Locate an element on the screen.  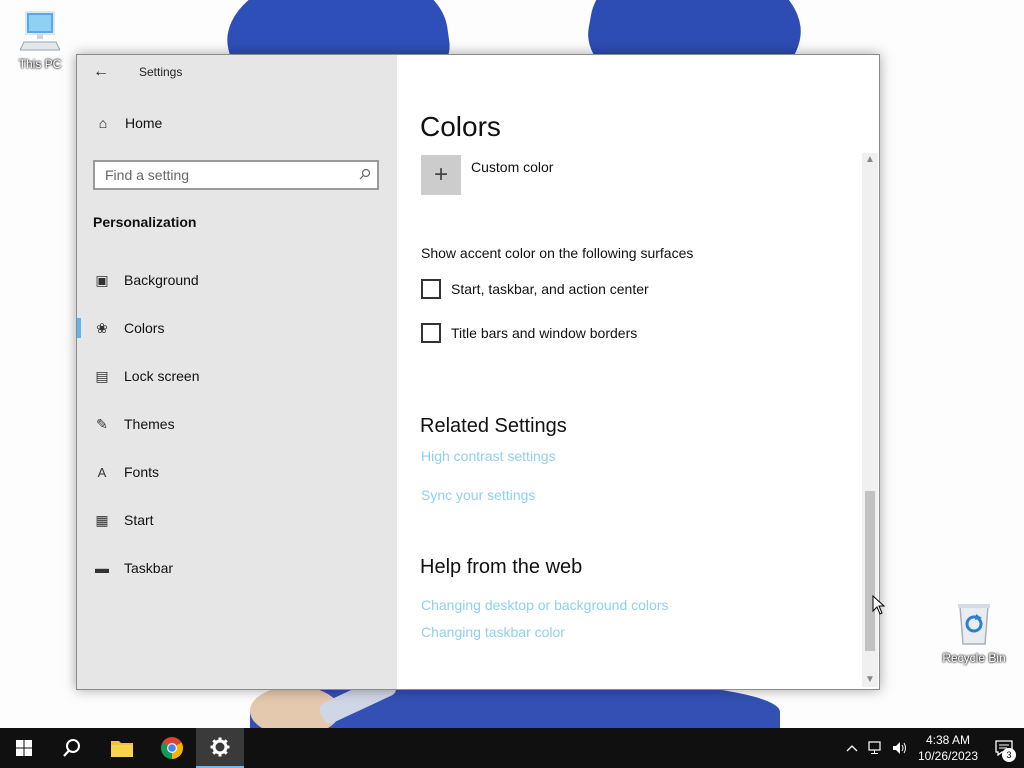
desktop-icon-this-pc: This PC is located at coordinates (40, 40).